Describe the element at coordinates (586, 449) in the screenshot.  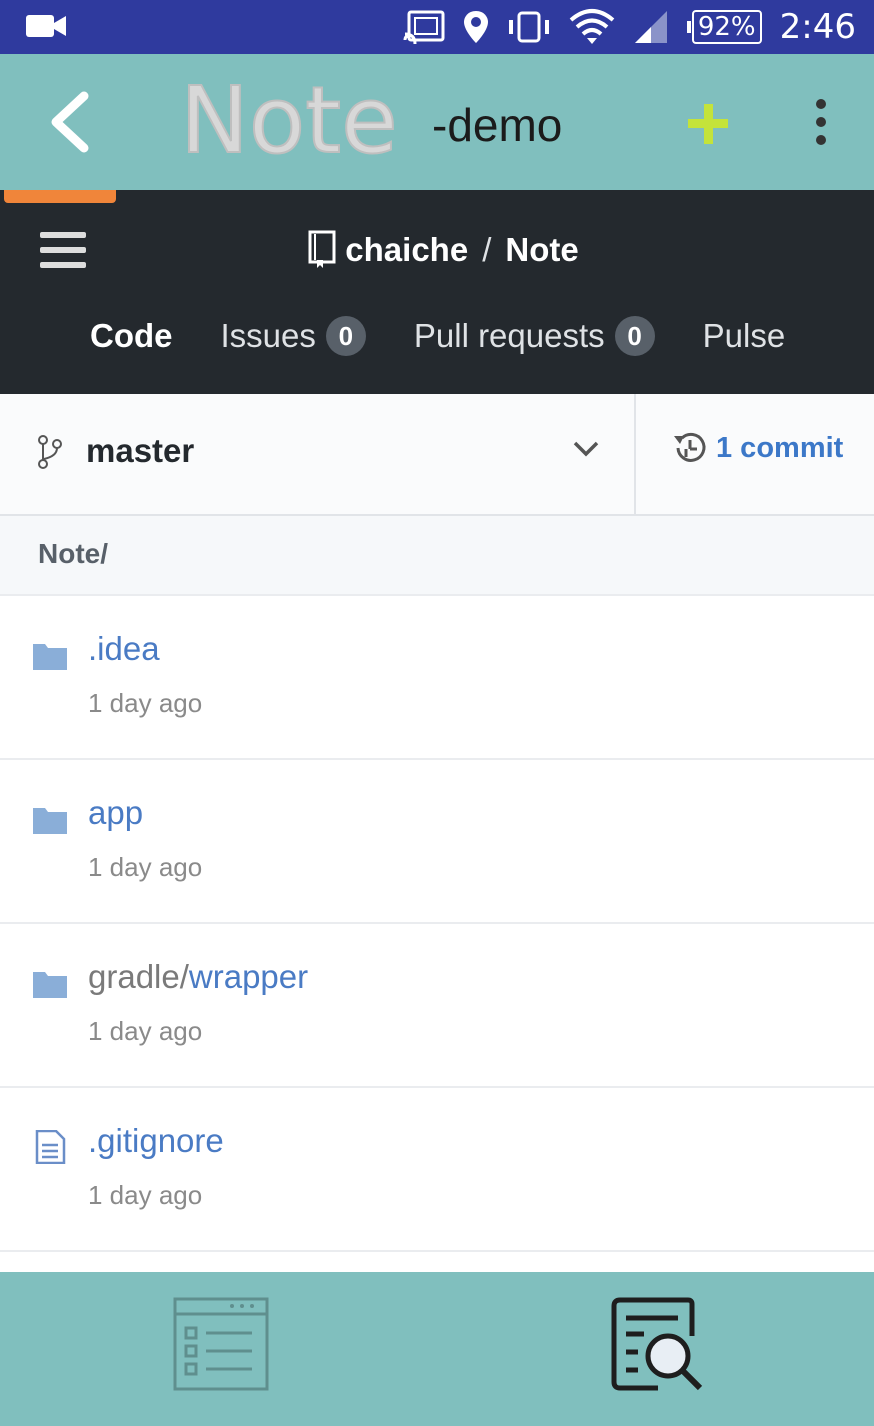
I see `chevron-down-icon` at that location.